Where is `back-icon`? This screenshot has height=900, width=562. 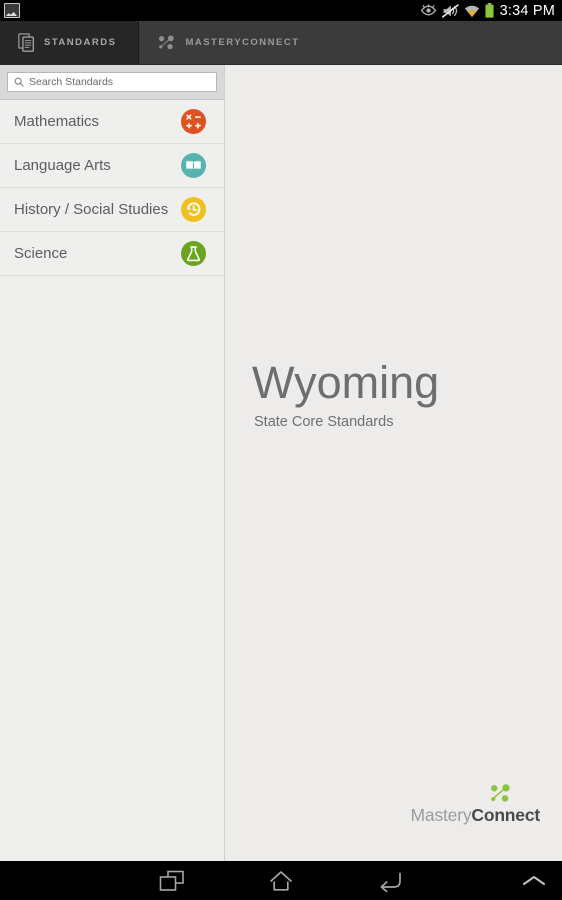 back-icon is located at coordinates (390, 882).